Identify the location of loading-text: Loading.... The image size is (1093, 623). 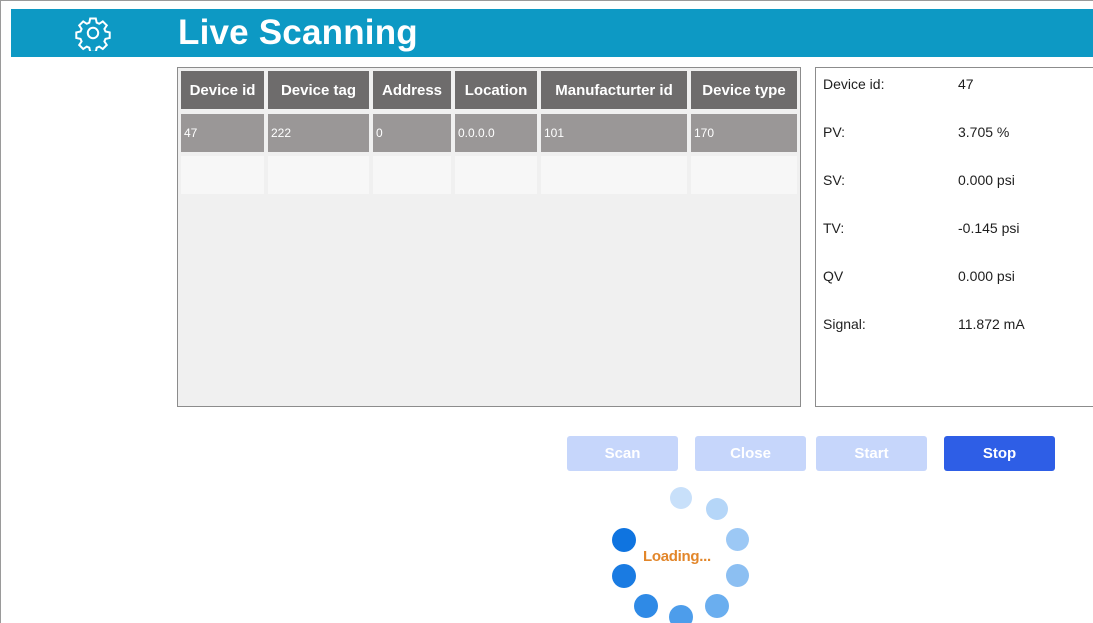
(677, 556).